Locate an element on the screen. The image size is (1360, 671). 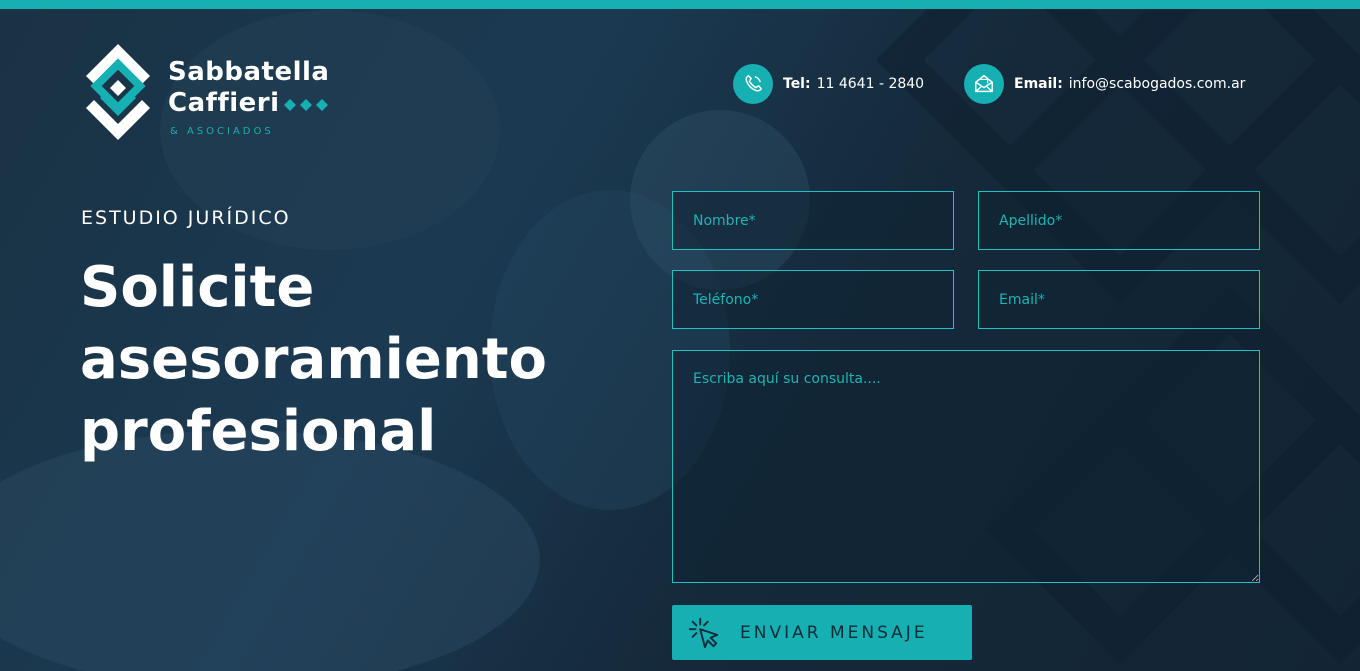
email-value: info@scabogados.com.ar is located at coordinates (1157, 84).